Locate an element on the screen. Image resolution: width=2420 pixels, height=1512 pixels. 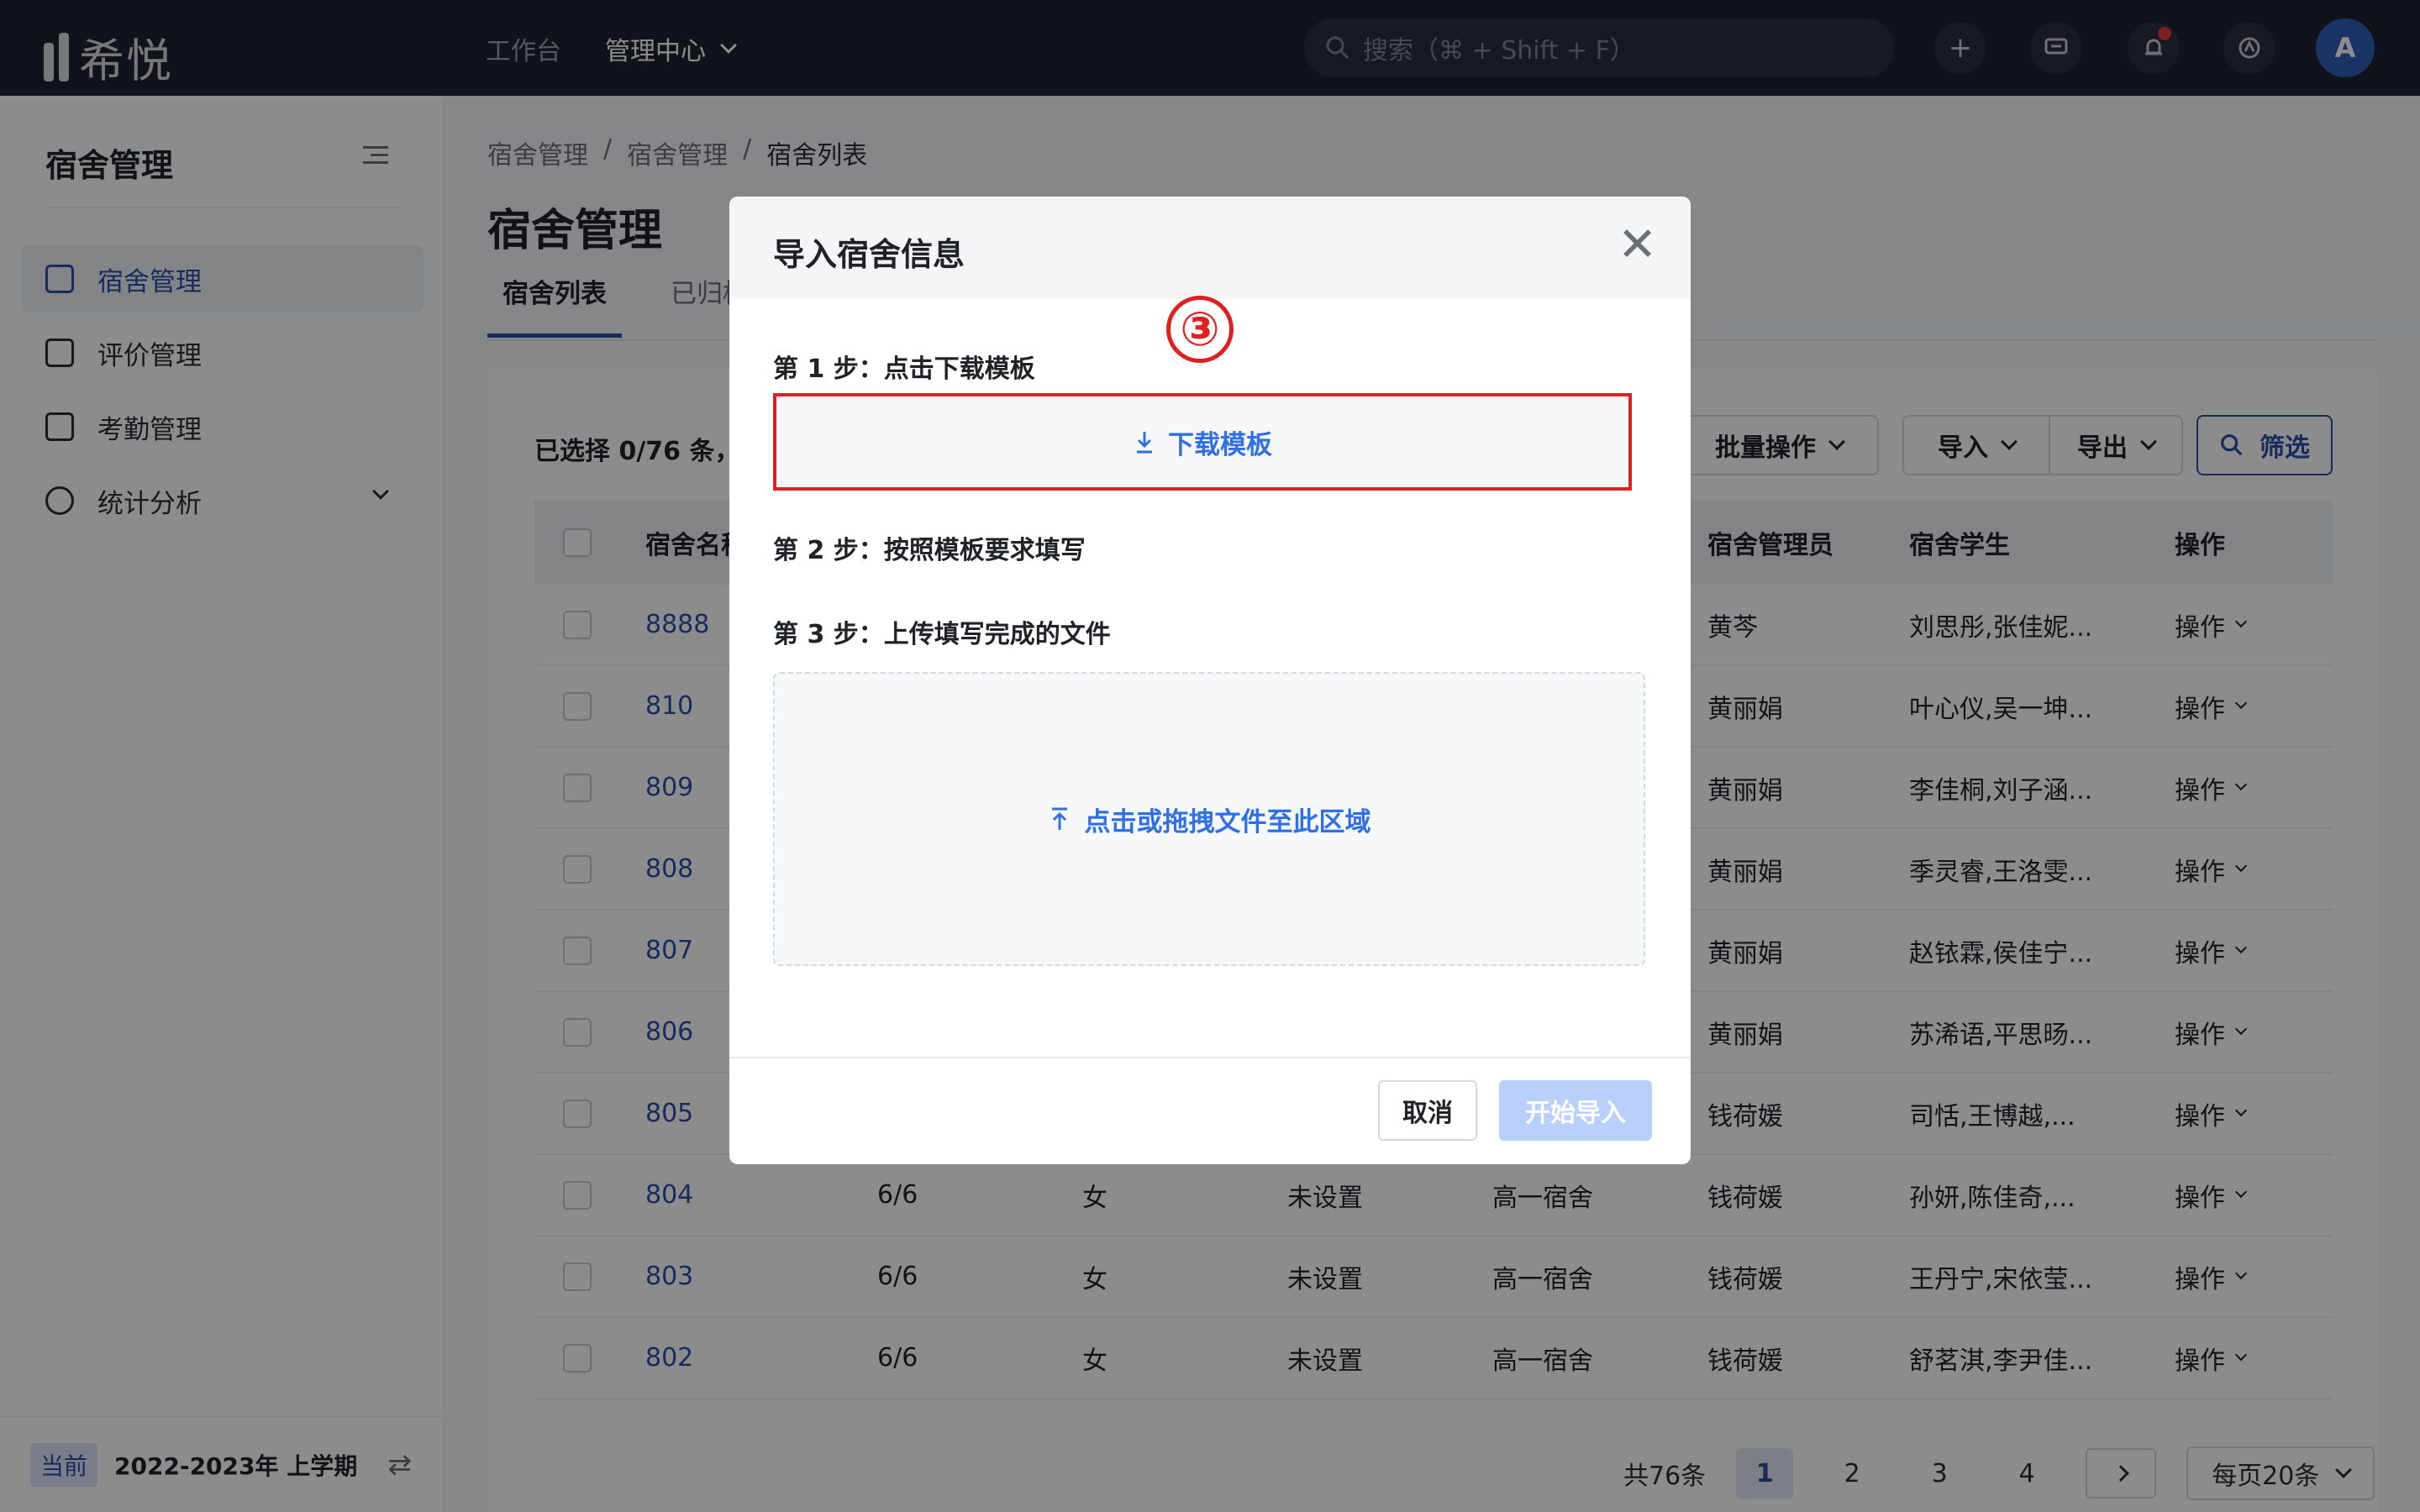
start-import-button: 开始导入 is located at coordinates (1575, 1110).